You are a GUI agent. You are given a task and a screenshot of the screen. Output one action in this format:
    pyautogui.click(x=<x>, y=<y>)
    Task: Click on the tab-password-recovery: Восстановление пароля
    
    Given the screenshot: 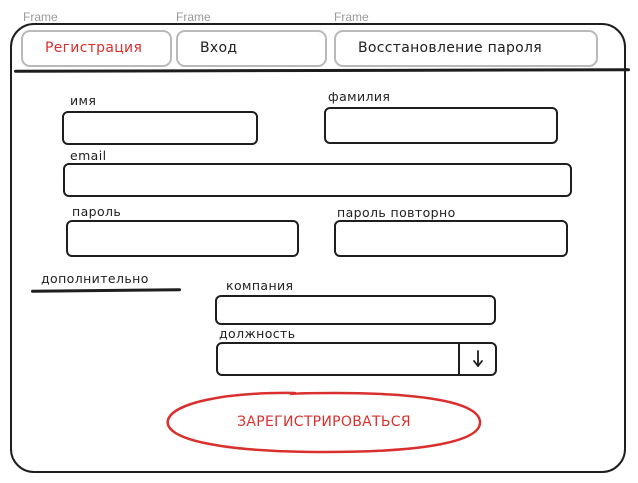 What is the action you would take?
    pyautogui.click(x=466, y=48)
    